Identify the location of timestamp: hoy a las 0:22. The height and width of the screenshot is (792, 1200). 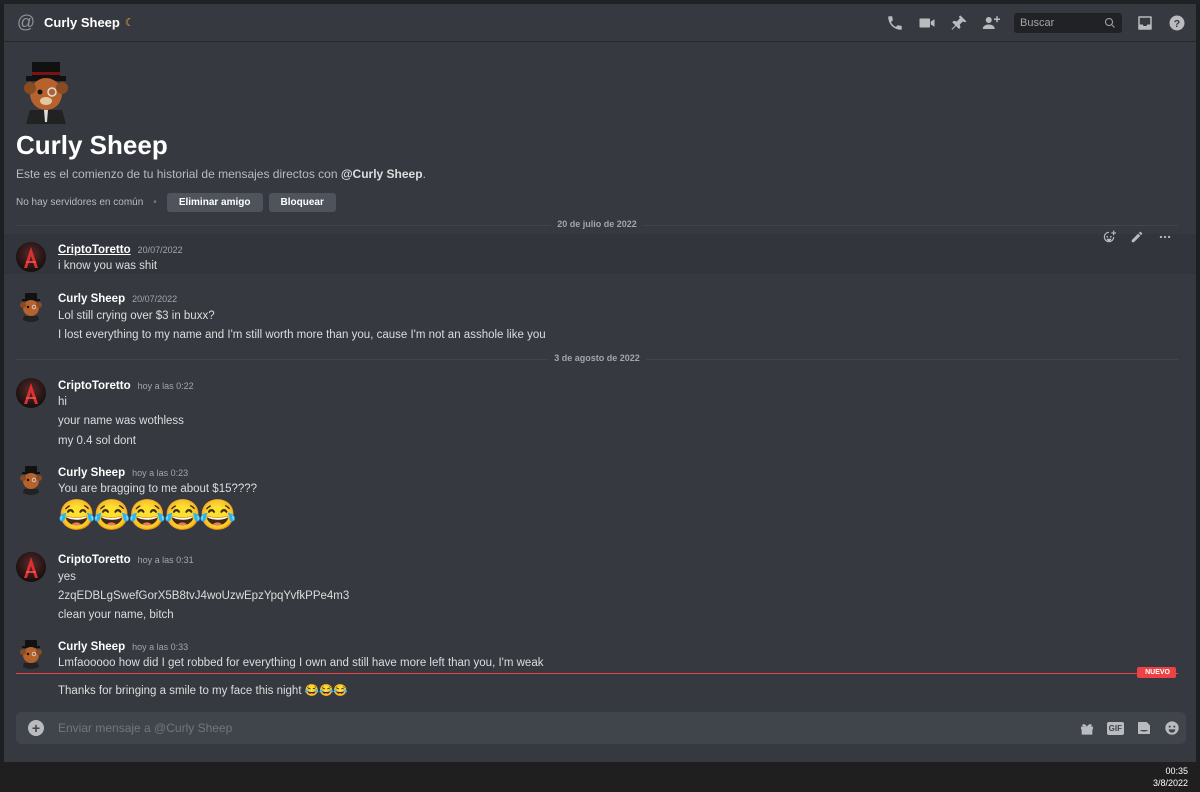
(165, 386).